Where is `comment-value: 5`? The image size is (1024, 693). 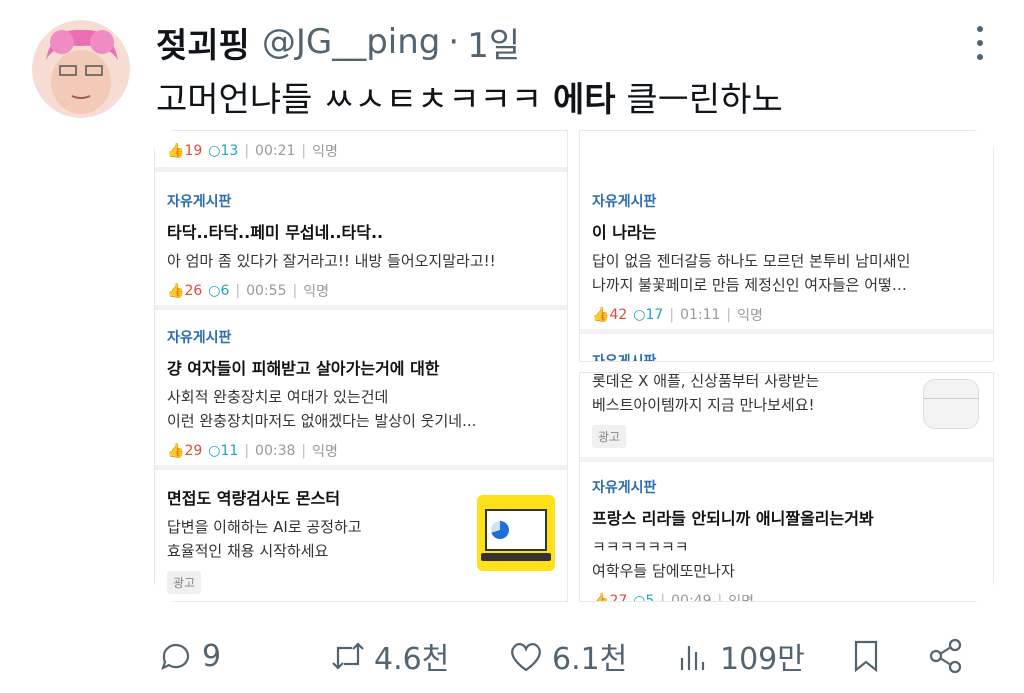
comment-value: 5 is located at coordinates (650, 597).